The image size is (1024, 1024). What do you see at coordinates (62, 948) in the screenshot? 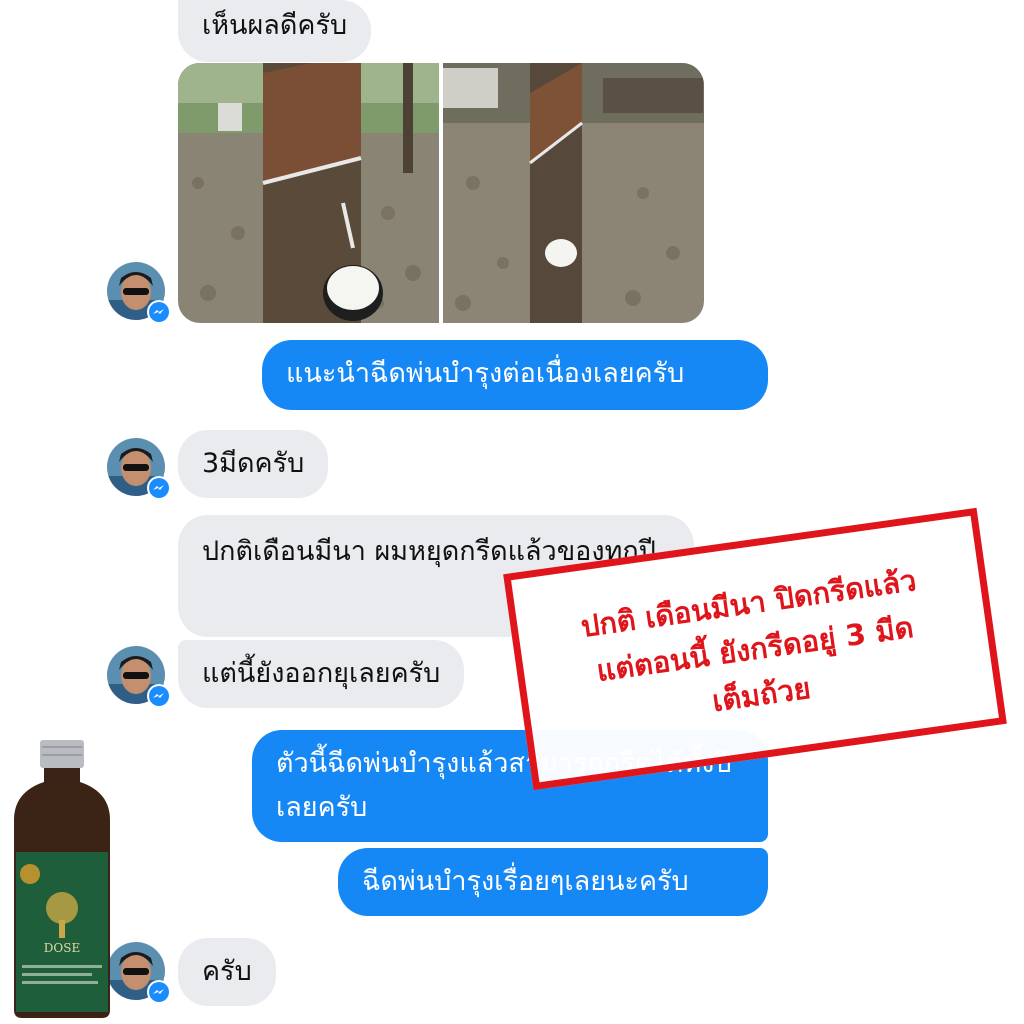
I see `product-brand: DOSE` at bounding box center [62, 948].